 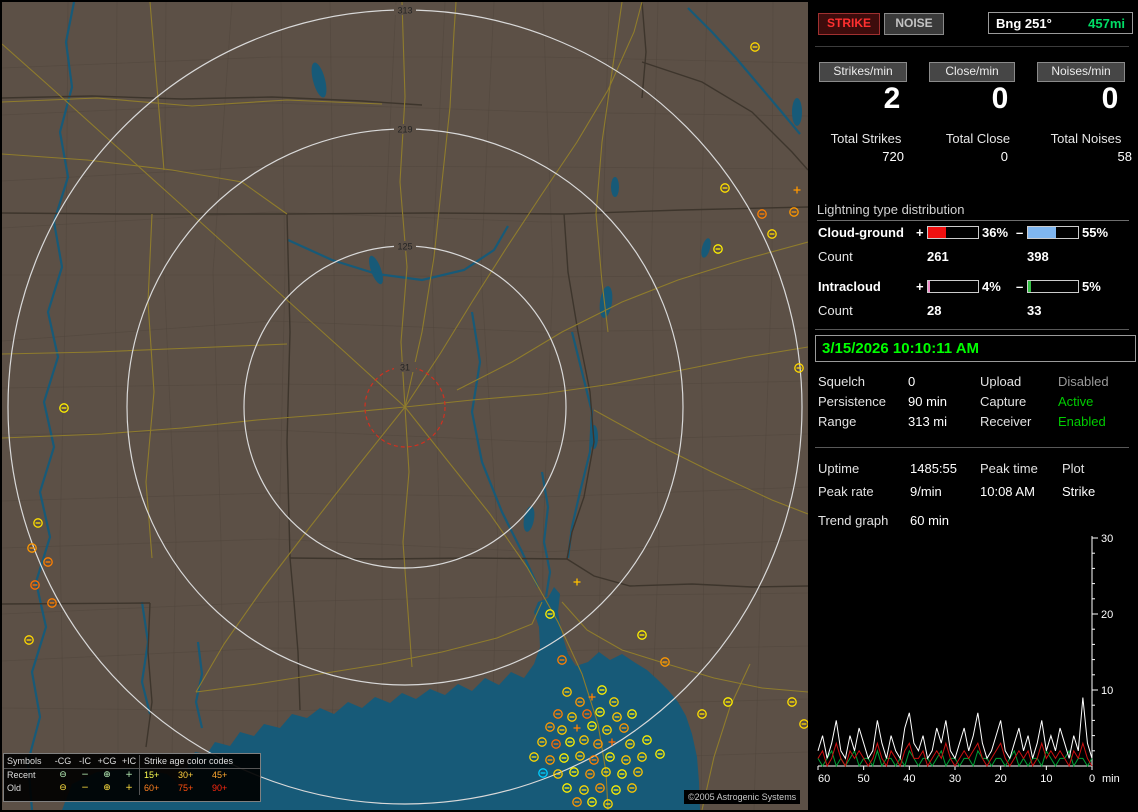 I want to click on trend-graph-window: 60 min, so click(x=930, y=520).